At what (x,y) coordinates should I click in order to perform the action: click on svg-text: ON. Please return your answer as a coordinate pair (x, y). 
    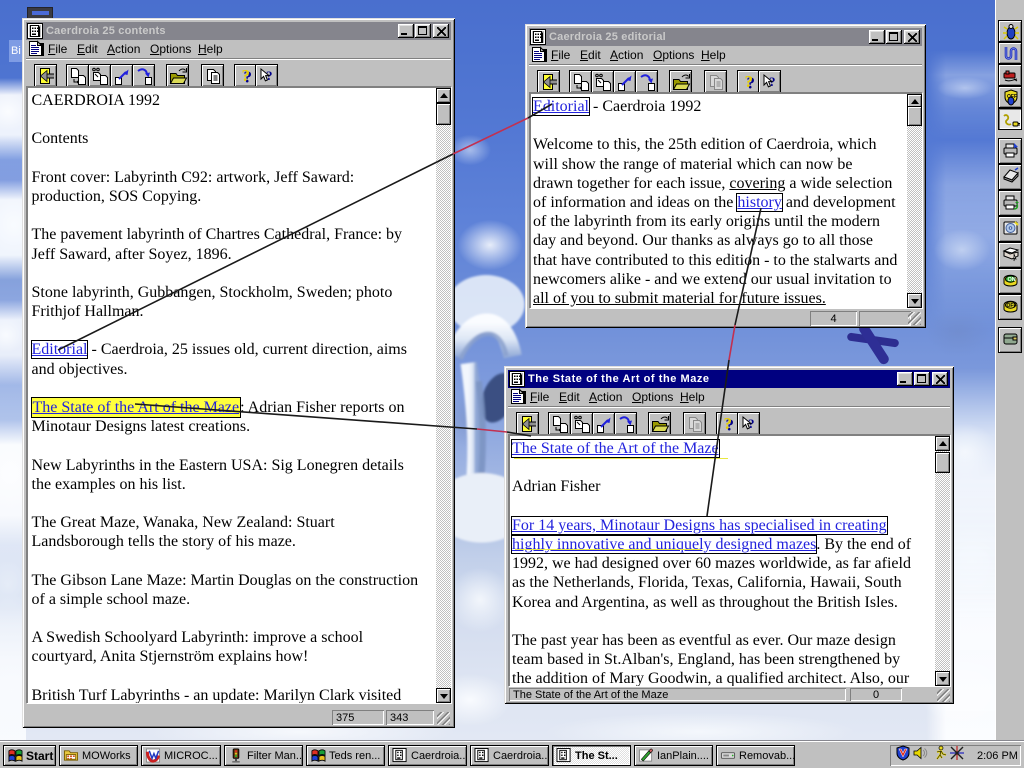
    Looking at the image, I should click on (1012, 280).